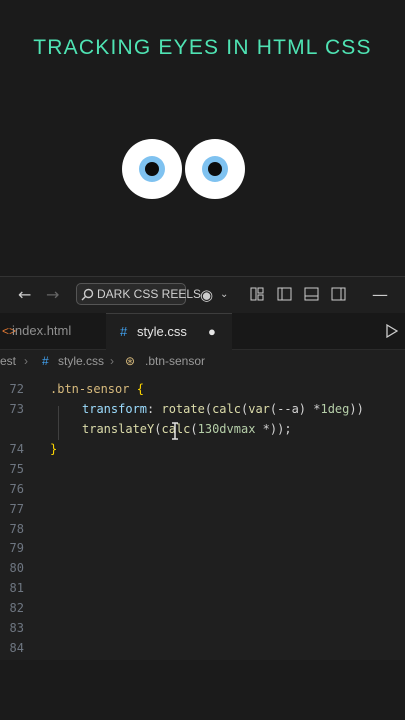 The height and width of the screenshot is (720, 405). I want to click on open-brace: {, so click(136, 389).